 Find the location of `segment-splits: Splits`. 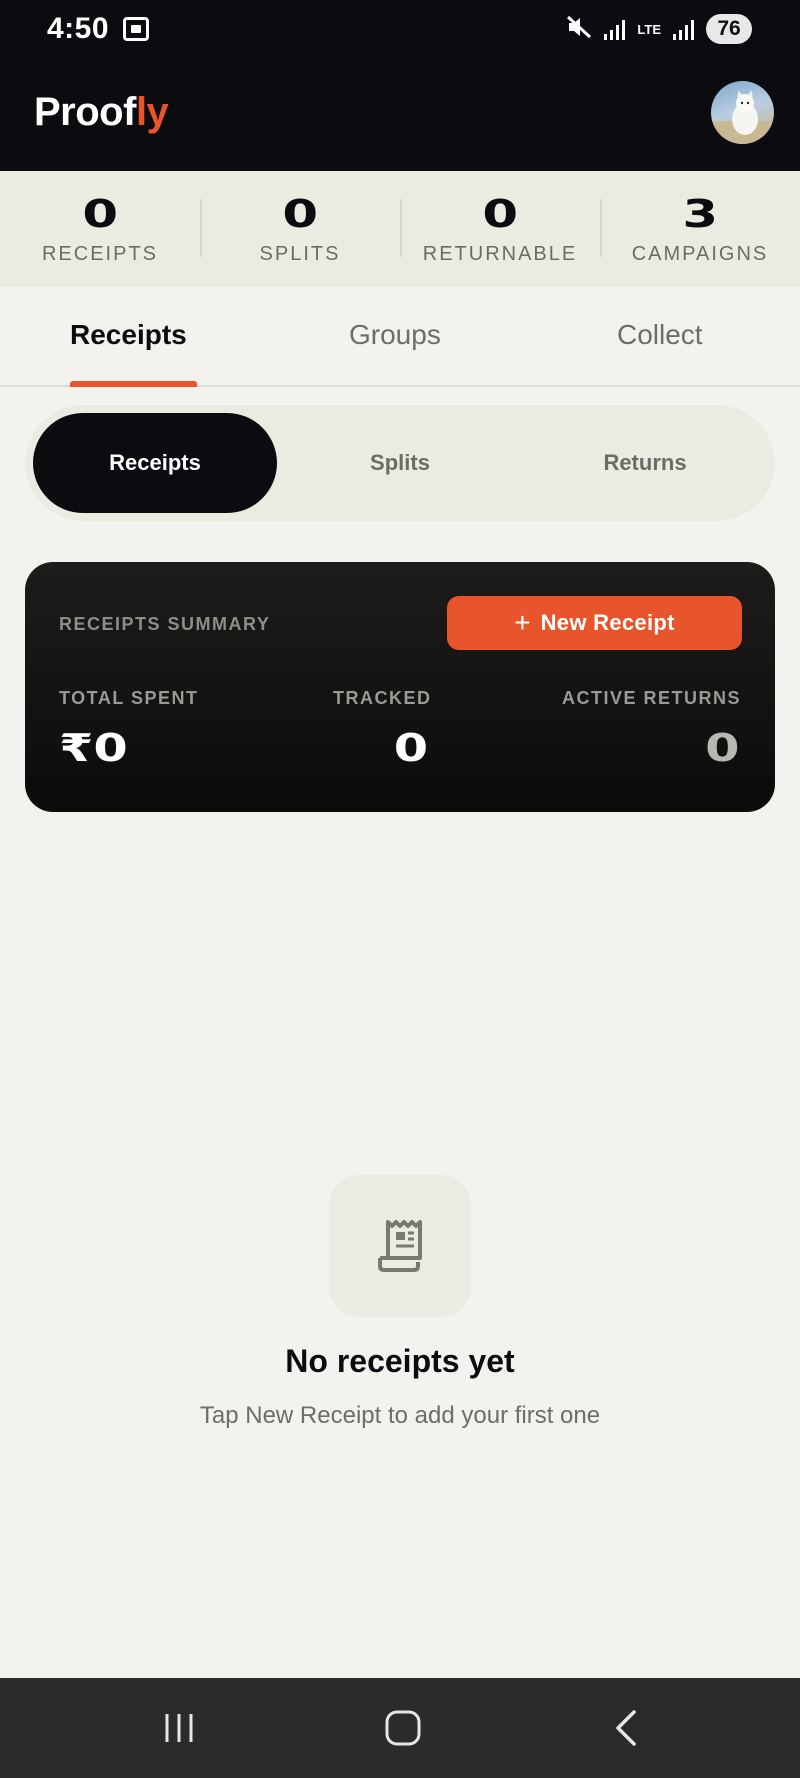

segment-splits: Splits is located at coordinates (400, 463).